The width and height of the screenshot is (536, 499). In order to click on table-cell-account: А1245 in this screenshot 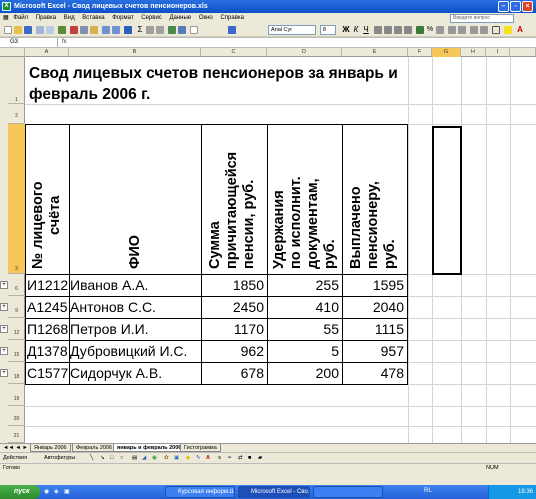, I will do `click(47, 307)`.